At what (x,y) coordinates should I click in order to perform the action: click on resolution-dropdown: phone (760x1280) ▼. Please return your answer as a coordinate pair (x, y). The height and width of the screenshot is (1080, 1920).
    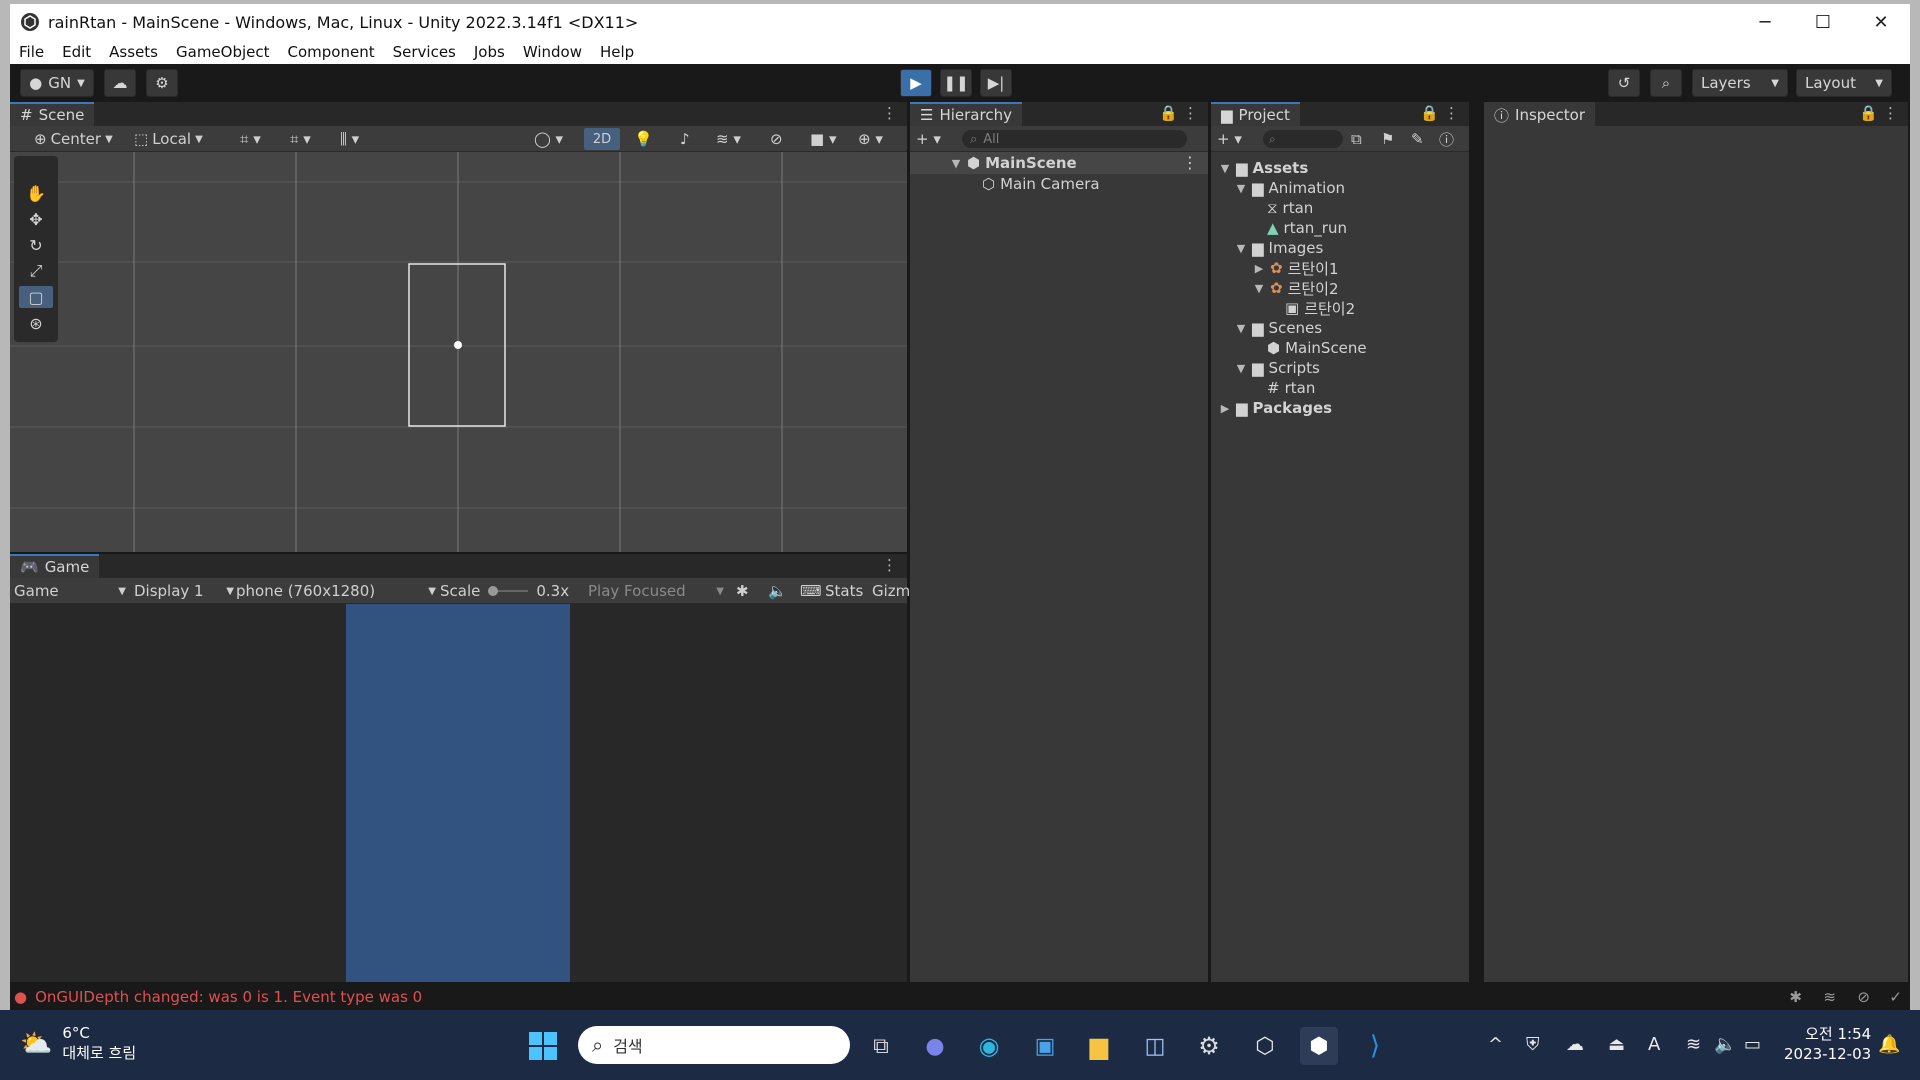
    Looking at the image, I should click on (336, 591).